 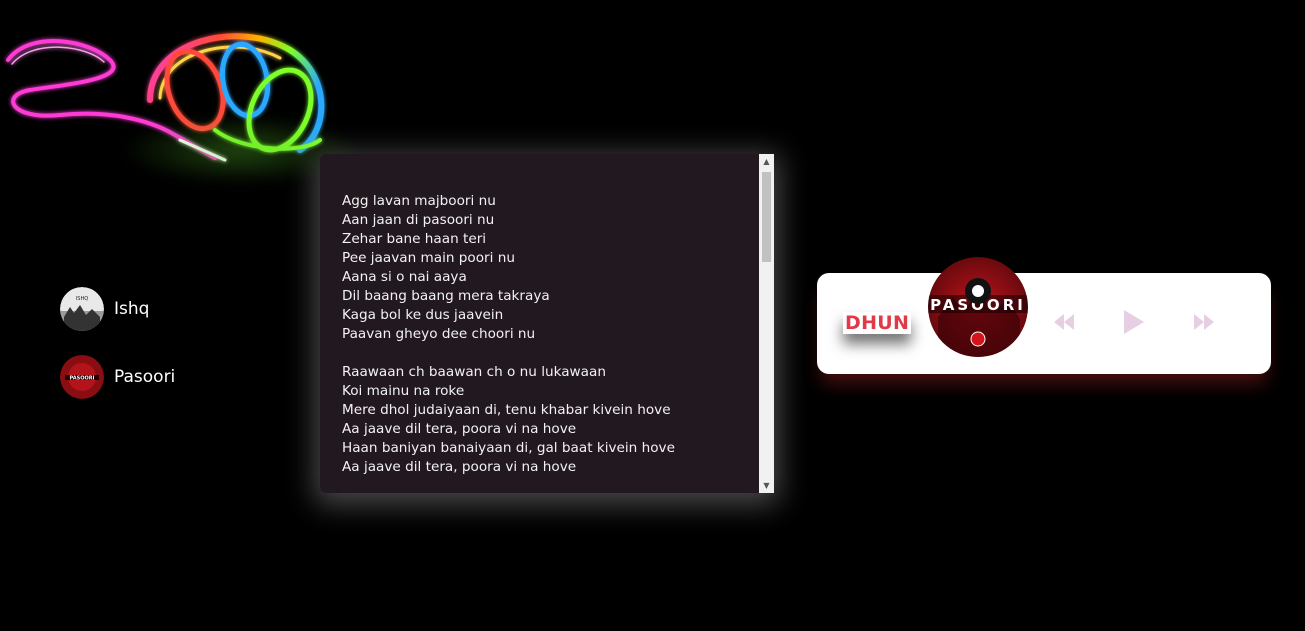 I want to click on playback-controls, so click(x=1134, y=322).